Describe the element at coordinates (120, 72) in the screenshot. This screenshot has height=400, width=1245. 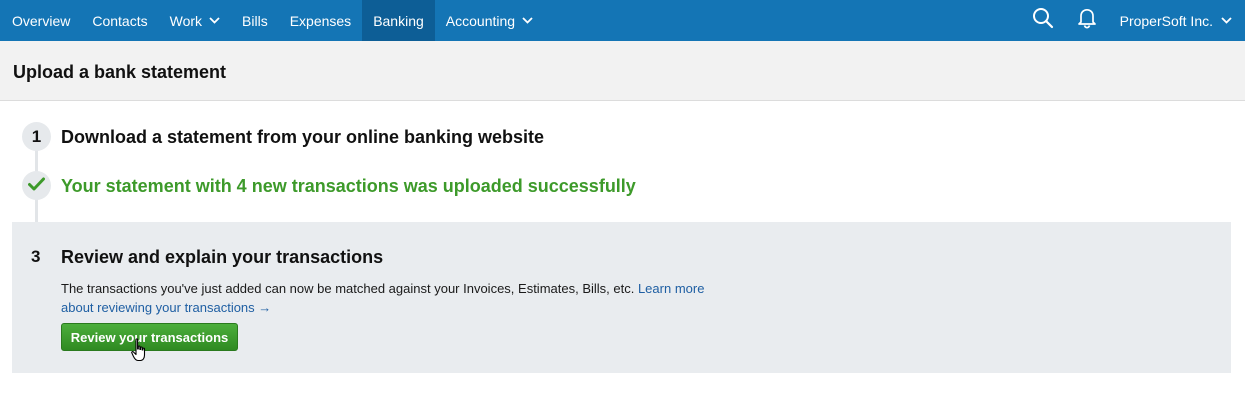
I see `page-title: Upload a bank statement` at that location.